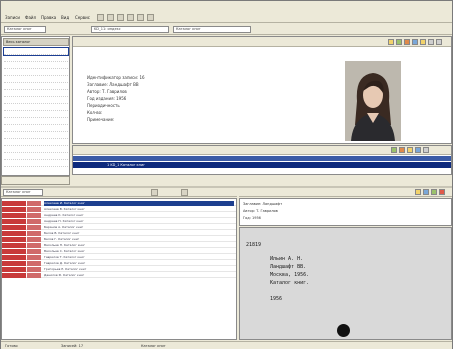 Image resolution: width=453 pixels, height=349 pixels. What do you see at coordinates (418, 192) in the screenshot?
I see `card-edit-icon` at bounding box center [418, 192].